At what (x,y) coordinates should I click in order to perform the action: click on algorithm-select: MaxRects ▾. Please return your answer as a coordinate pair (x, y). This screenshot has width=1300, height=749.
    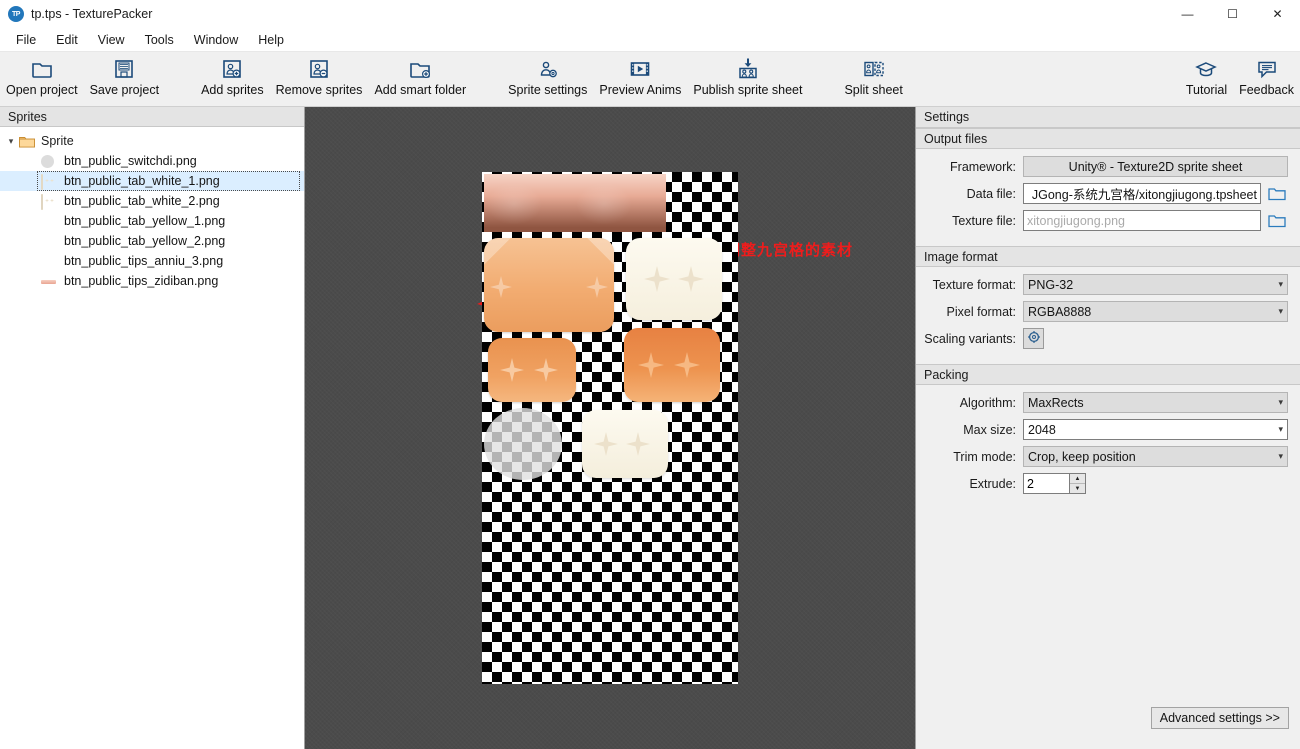
    Looking at the image, I should click on (1155, 402).